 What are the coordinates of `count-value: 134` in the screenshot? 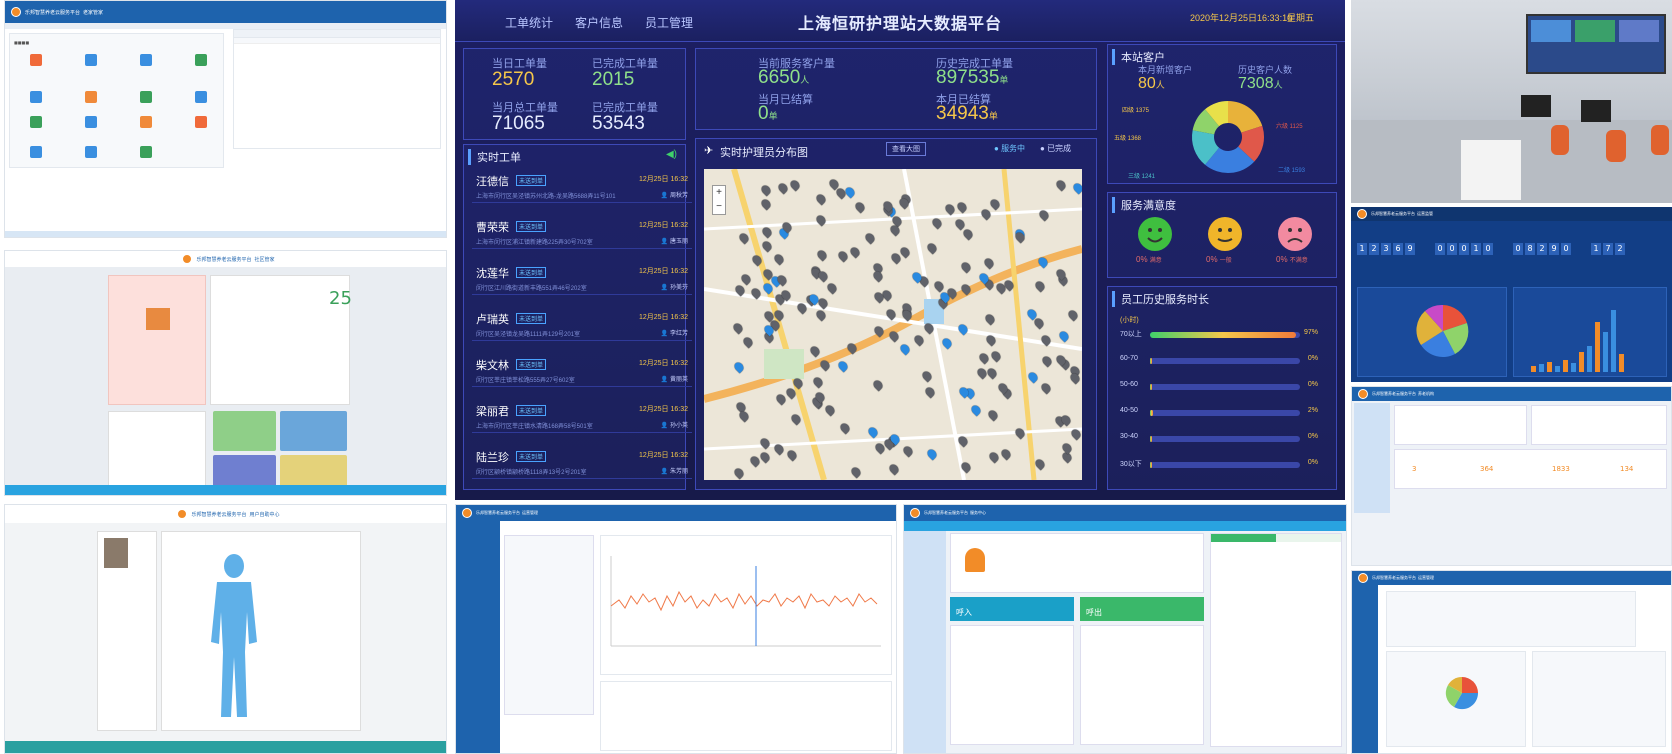 It's located at (1627, 469).